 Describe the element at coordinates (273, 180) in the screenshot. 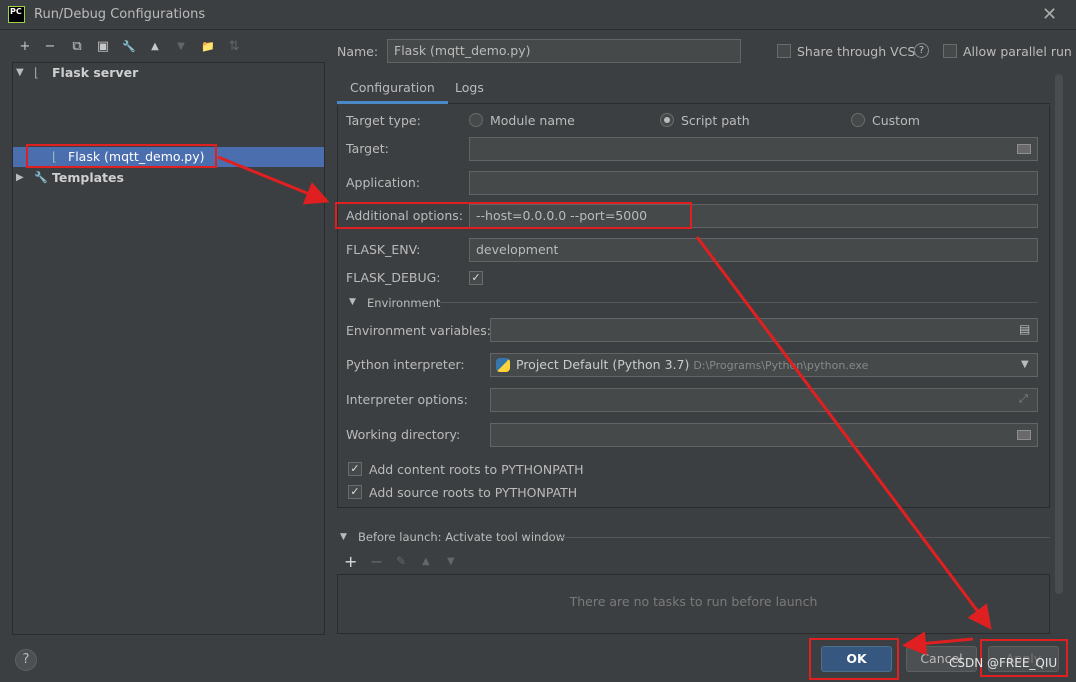

I see `arrow-to-additional-options` at that location.